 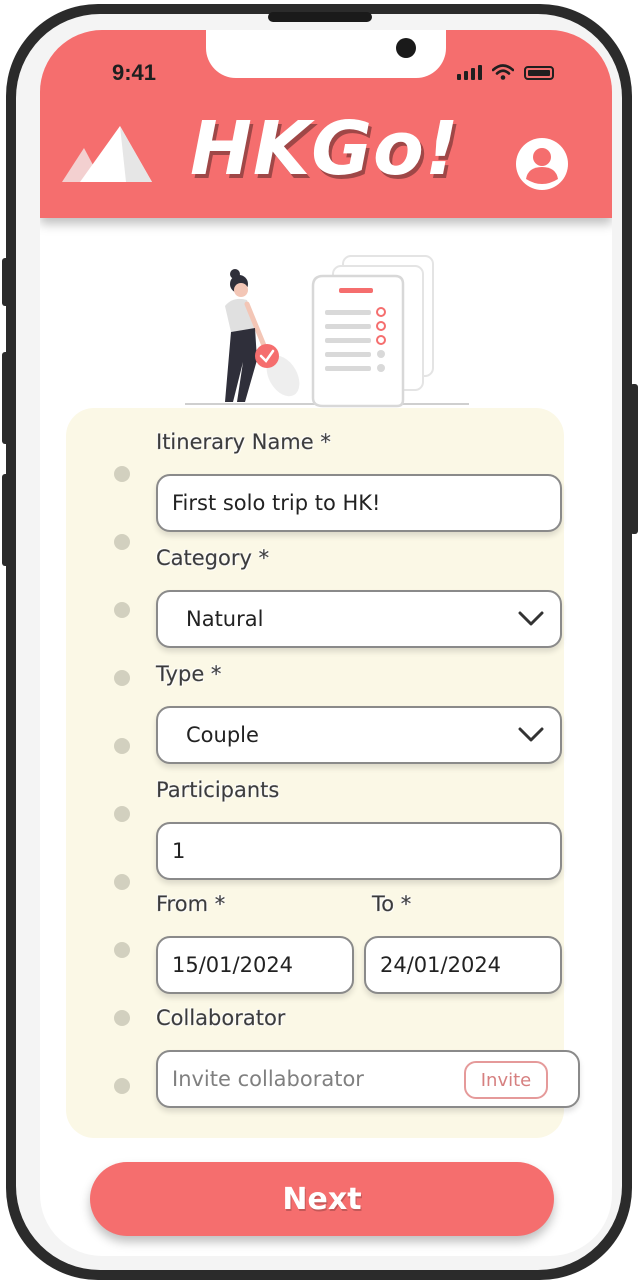 I want to click on status-time: 9:41, so click(x=134, y=72).